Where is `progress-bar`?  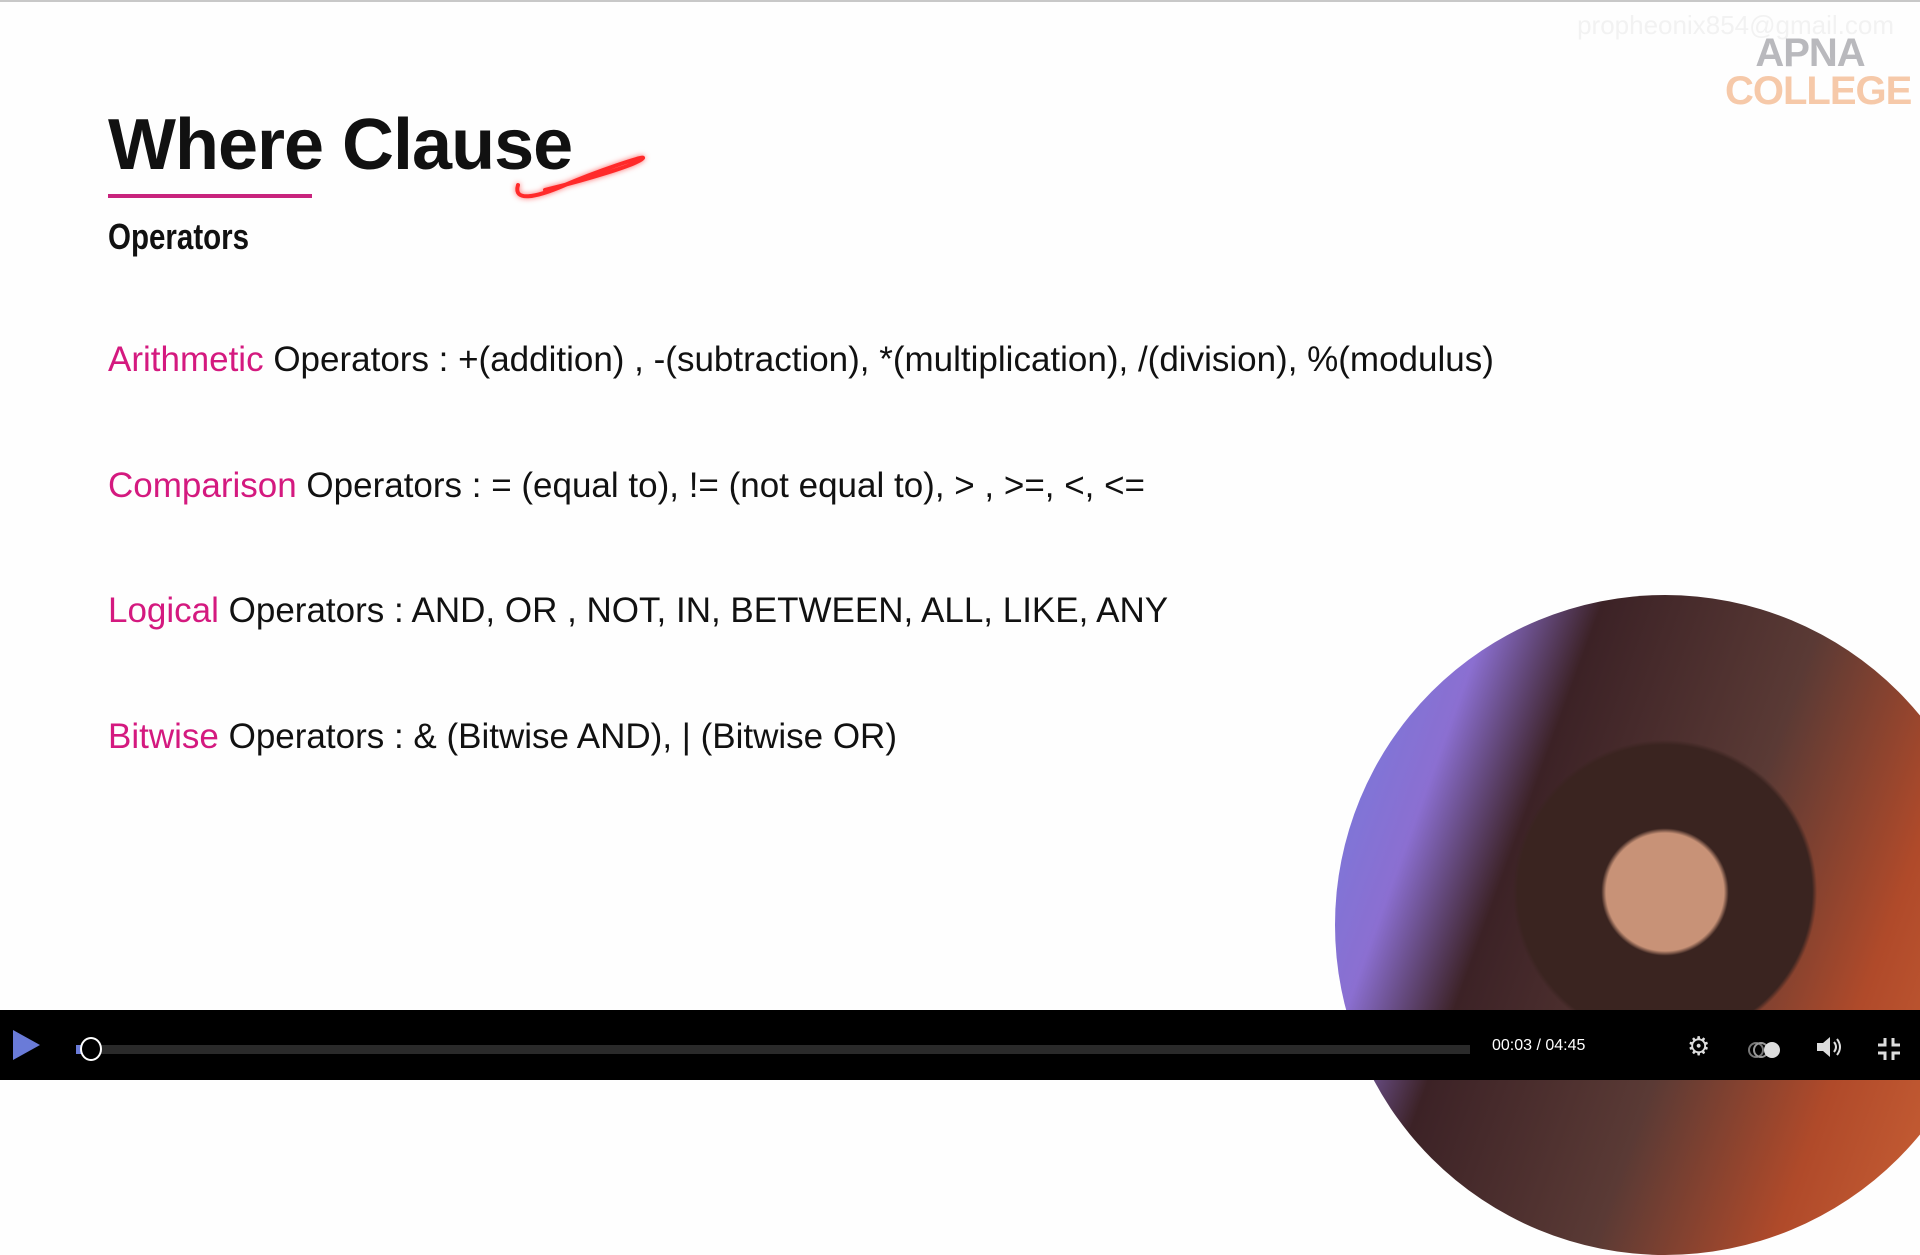
progress-bar is located at coordinates (773, 1049).